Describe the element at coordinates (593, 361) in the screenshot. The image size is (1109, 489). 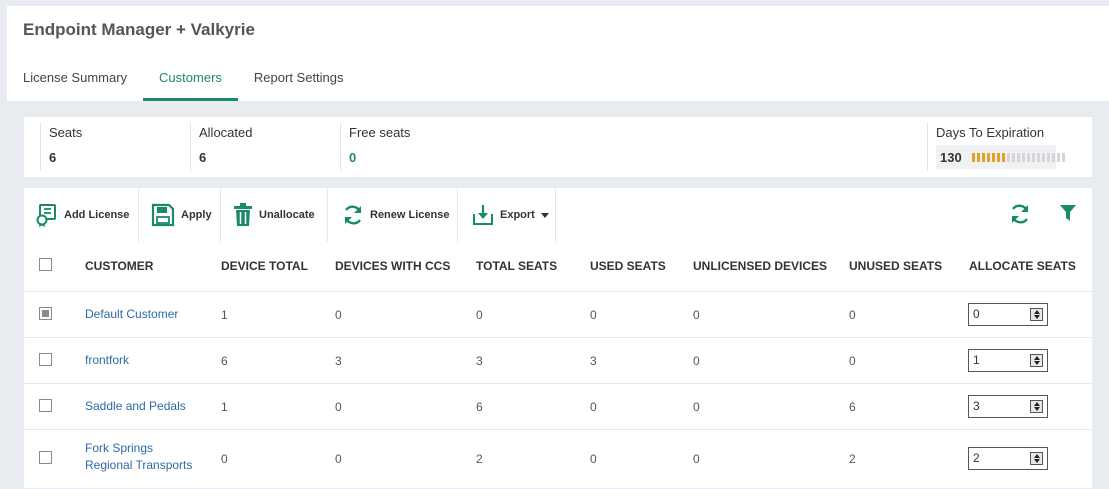
I see `cell-used-seats: 3` at that location.